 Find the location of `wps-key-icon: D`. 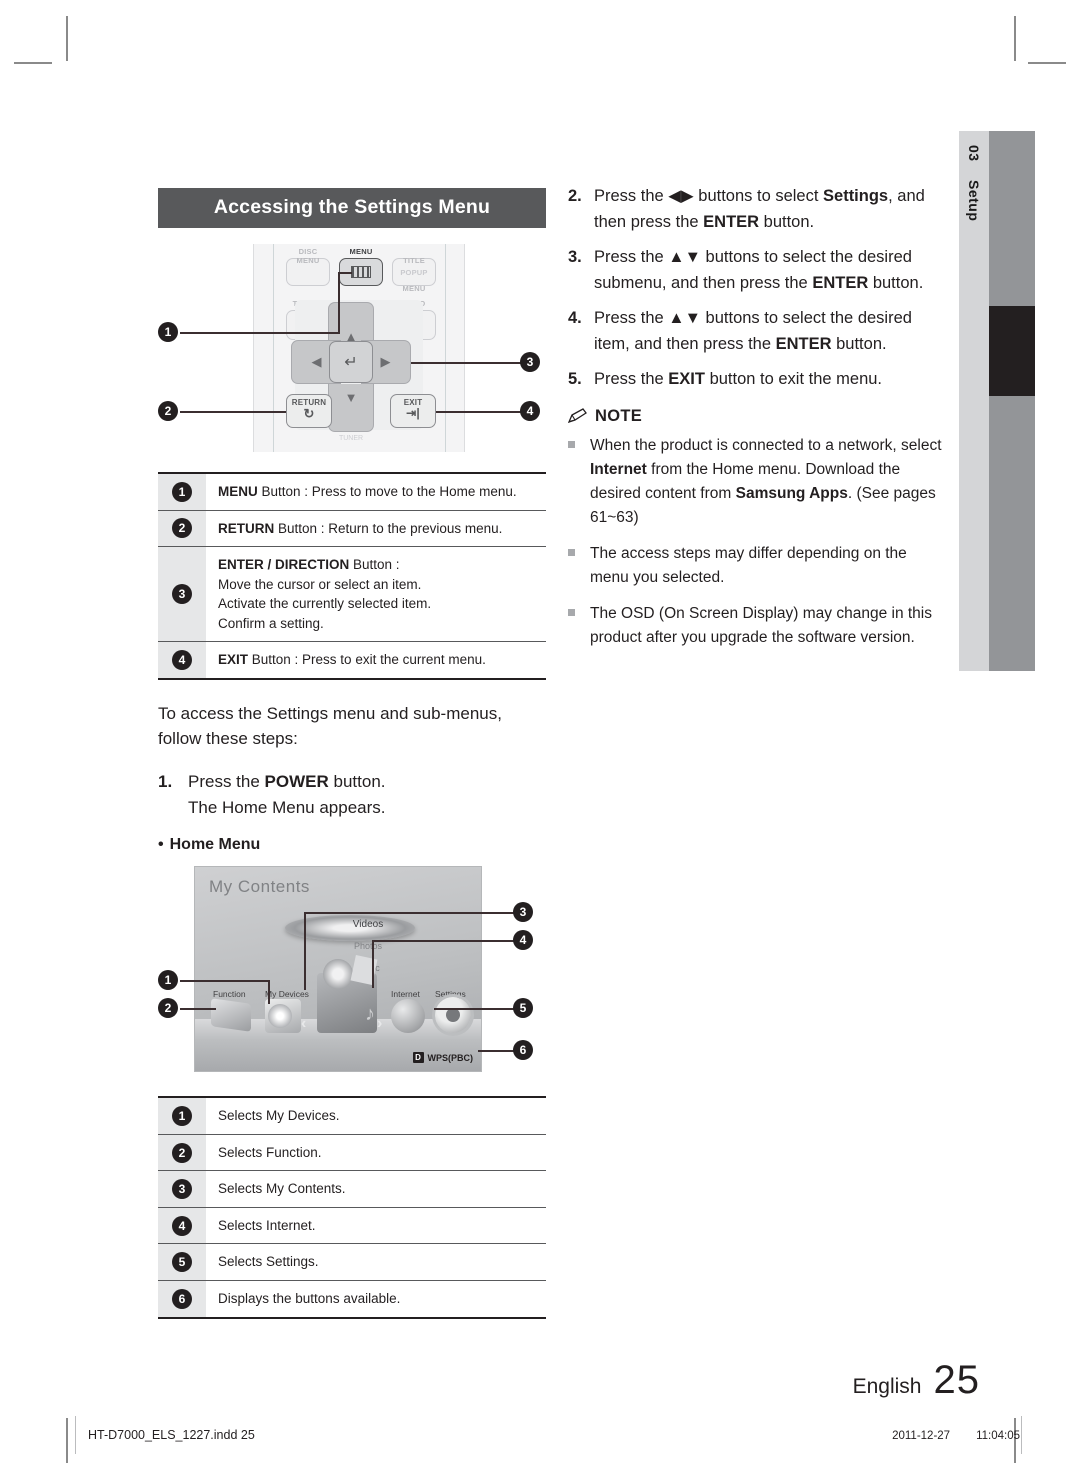

wps-key-icon: D is located at coordinates (418, 1058).